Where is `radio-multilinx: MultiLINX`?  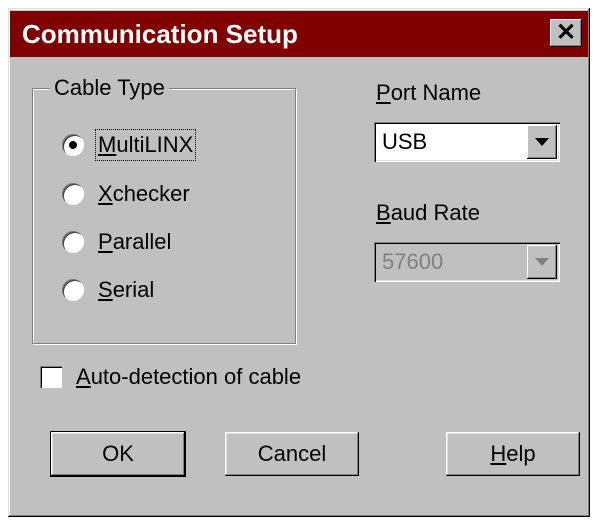
radio-multilinx: MultiLINX is located at coordinates (129, 145).